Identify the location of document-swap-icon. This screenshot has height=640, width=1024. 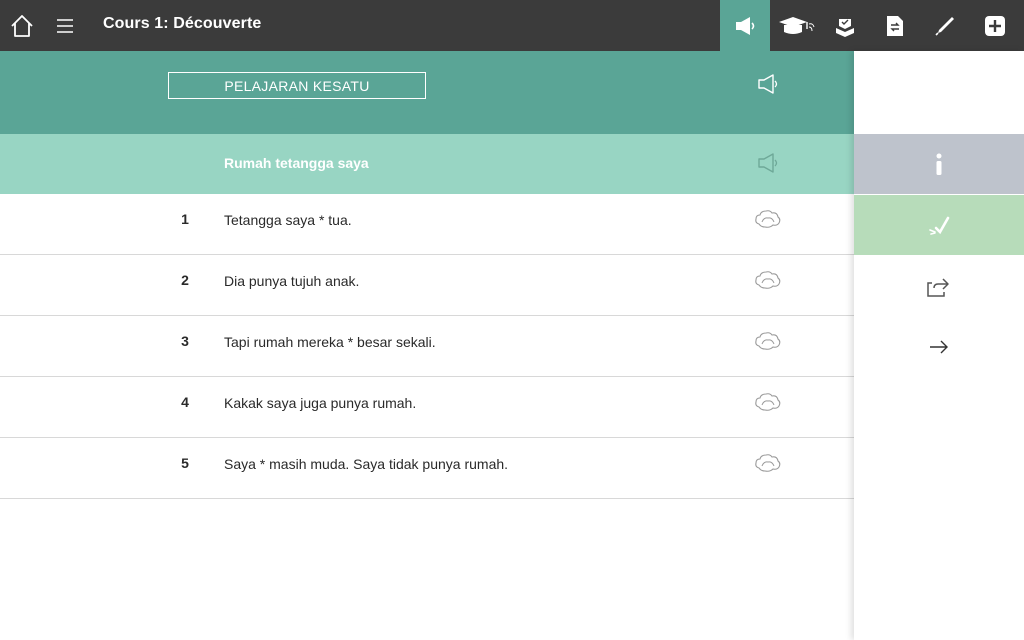
(895, 25).